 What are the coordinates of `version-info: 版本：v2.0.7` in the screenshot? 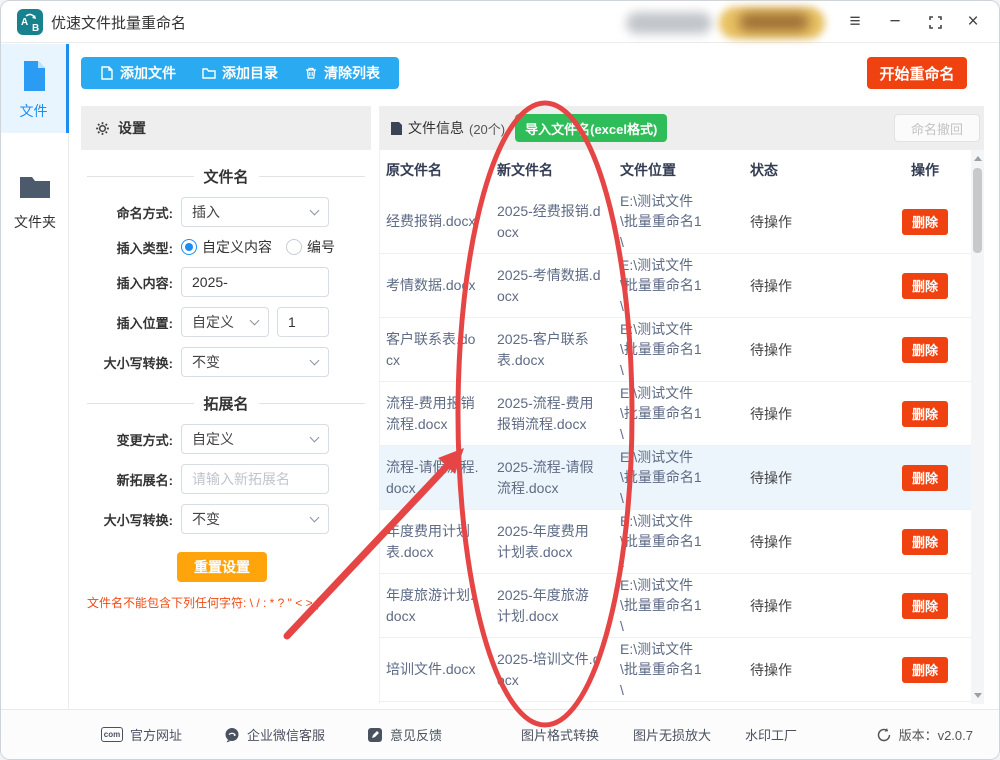 It's located at (924, 734).